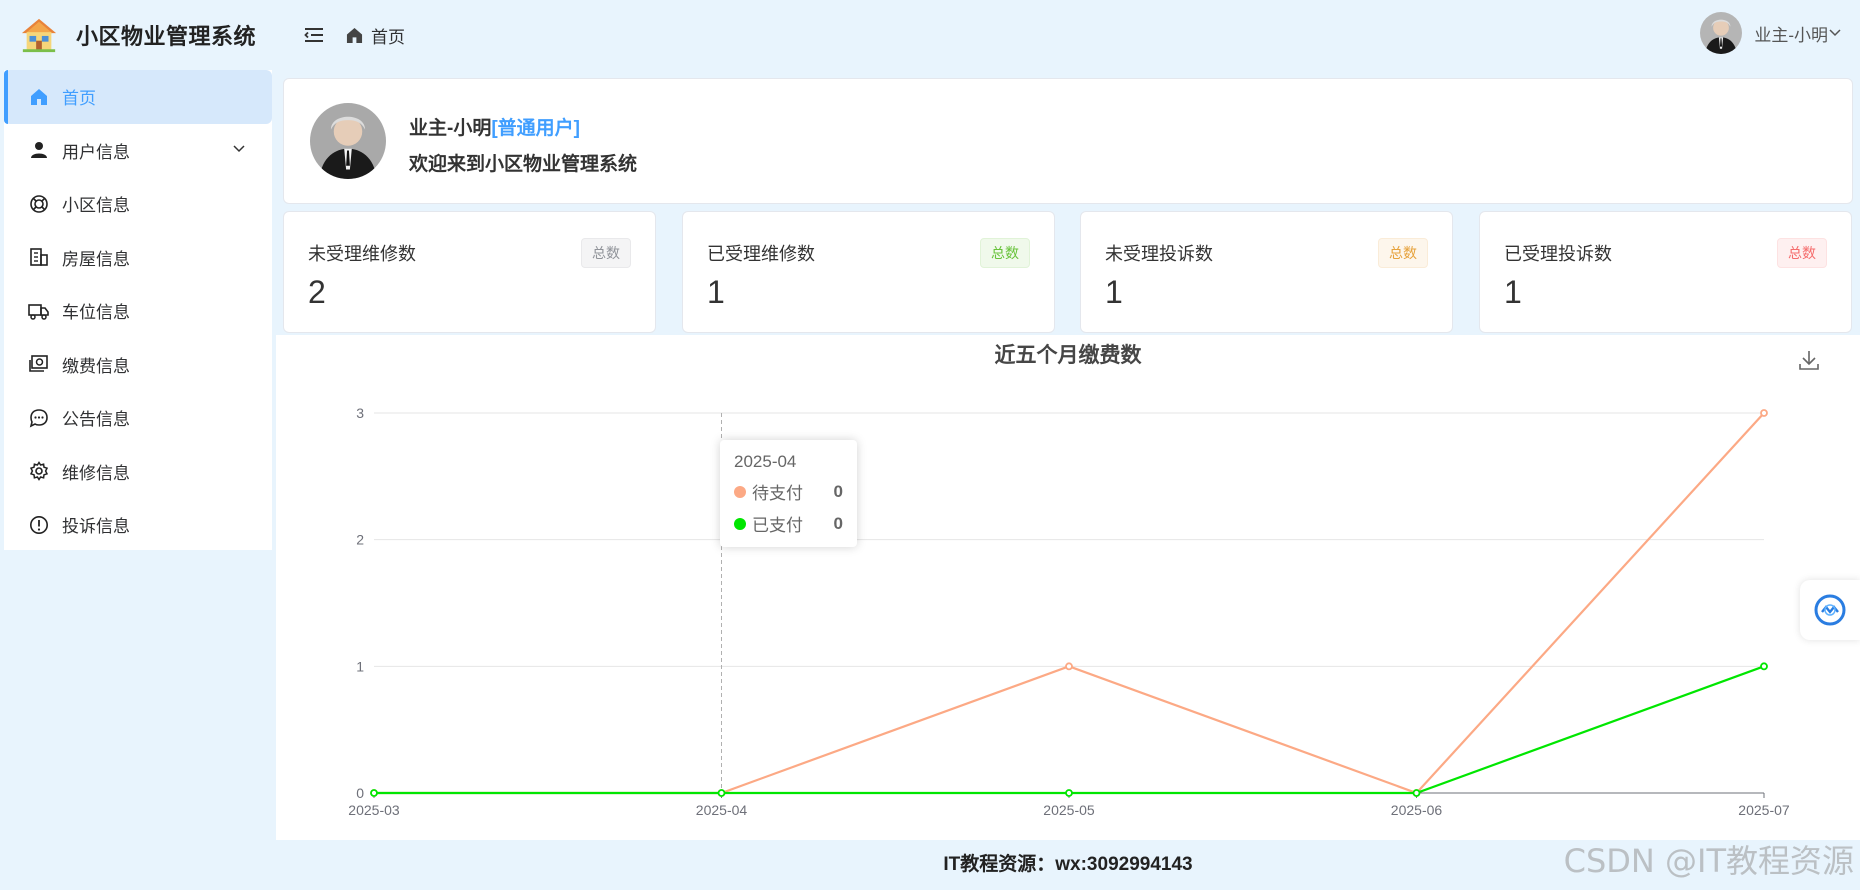 The height and width of the screenshot is (890, 1860). What do you see at coordinates (314, 35) in the screenshot?
I see `collapse-menu-icon` at bounding box center [314, 35].